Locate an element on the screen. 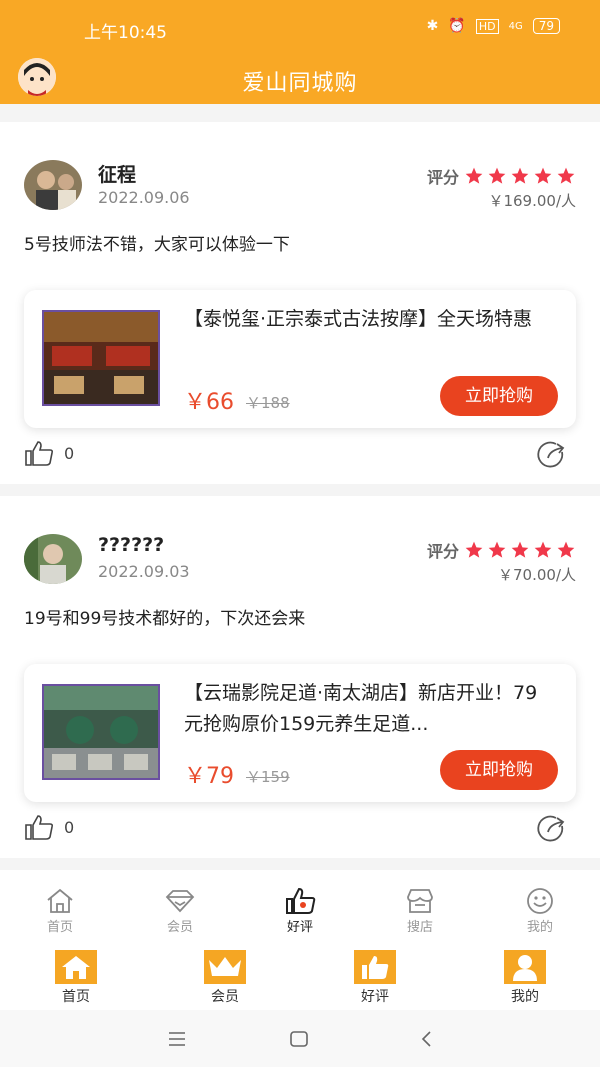 Image resolution: width=600 pixels, height=1067 pixels. app-header: 爱山同城购 is located at coordinates (300, 80).